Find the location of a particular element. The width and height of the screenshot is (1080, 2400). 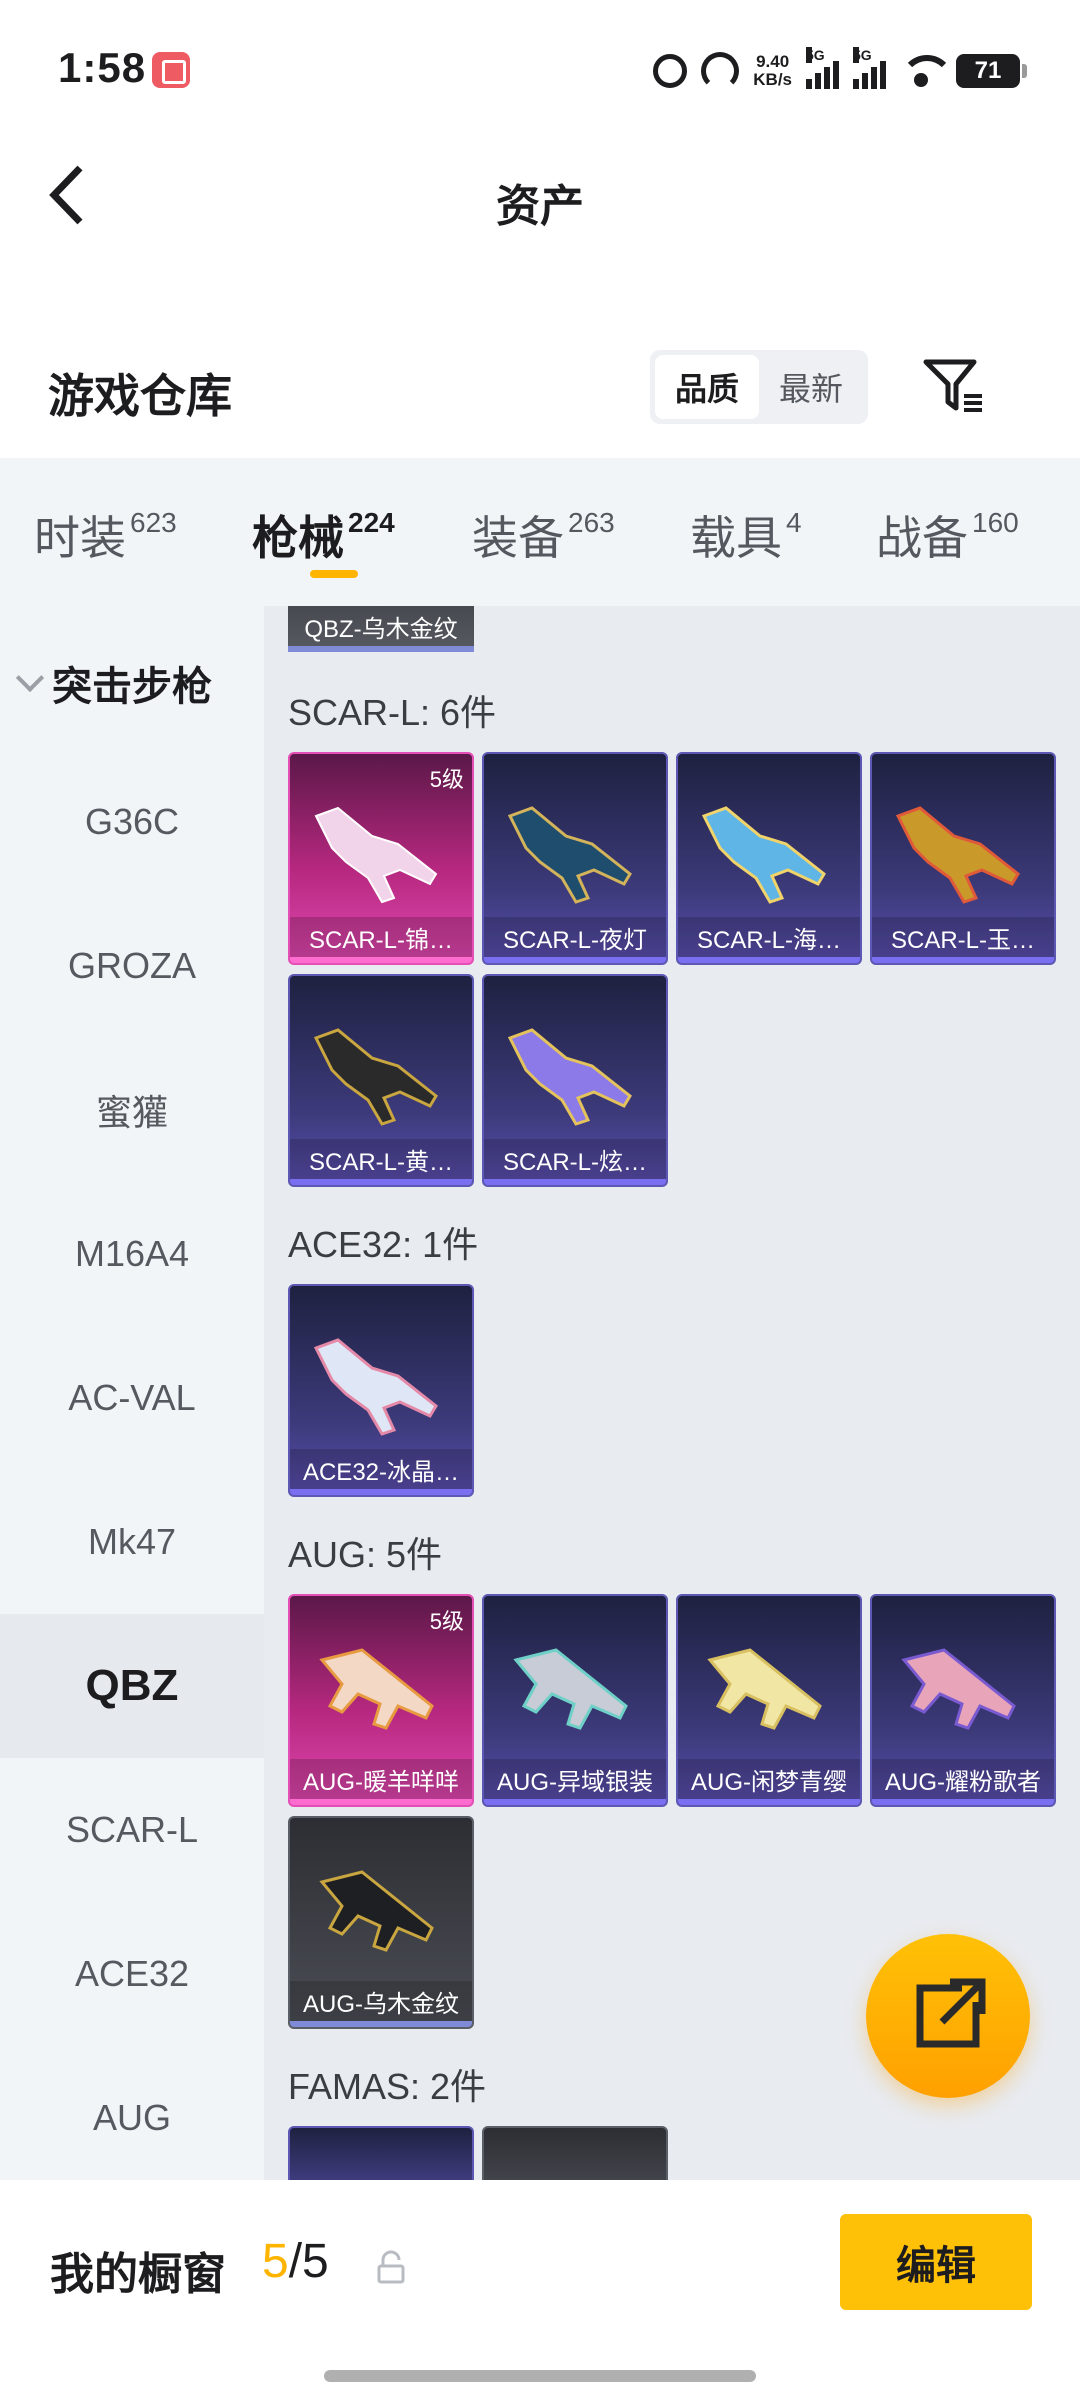

status-time: 1:58 is located at coordinates (102, 67).